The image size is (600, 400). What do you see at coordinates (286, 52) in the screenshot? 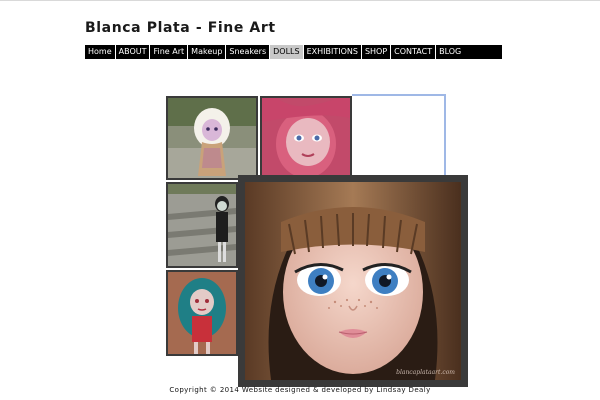
I see `nav-item-dolls: DOLLS` at bounding box center [286, 52].